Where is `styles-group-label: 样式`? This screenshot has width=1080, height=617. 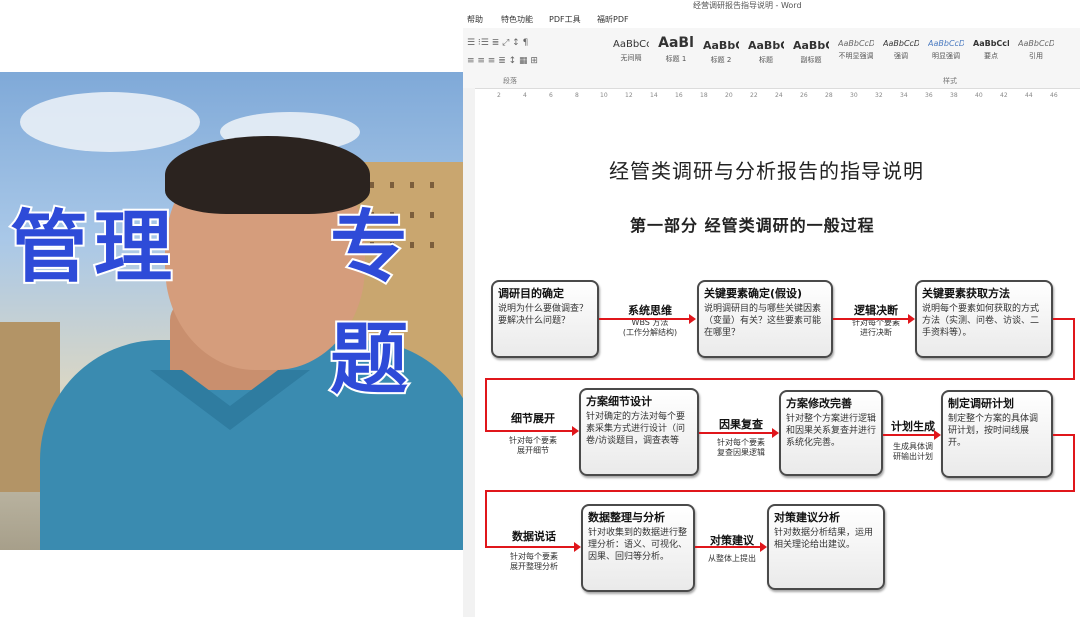
styles-group-label: 样式 is located at coordinates (950, 81).